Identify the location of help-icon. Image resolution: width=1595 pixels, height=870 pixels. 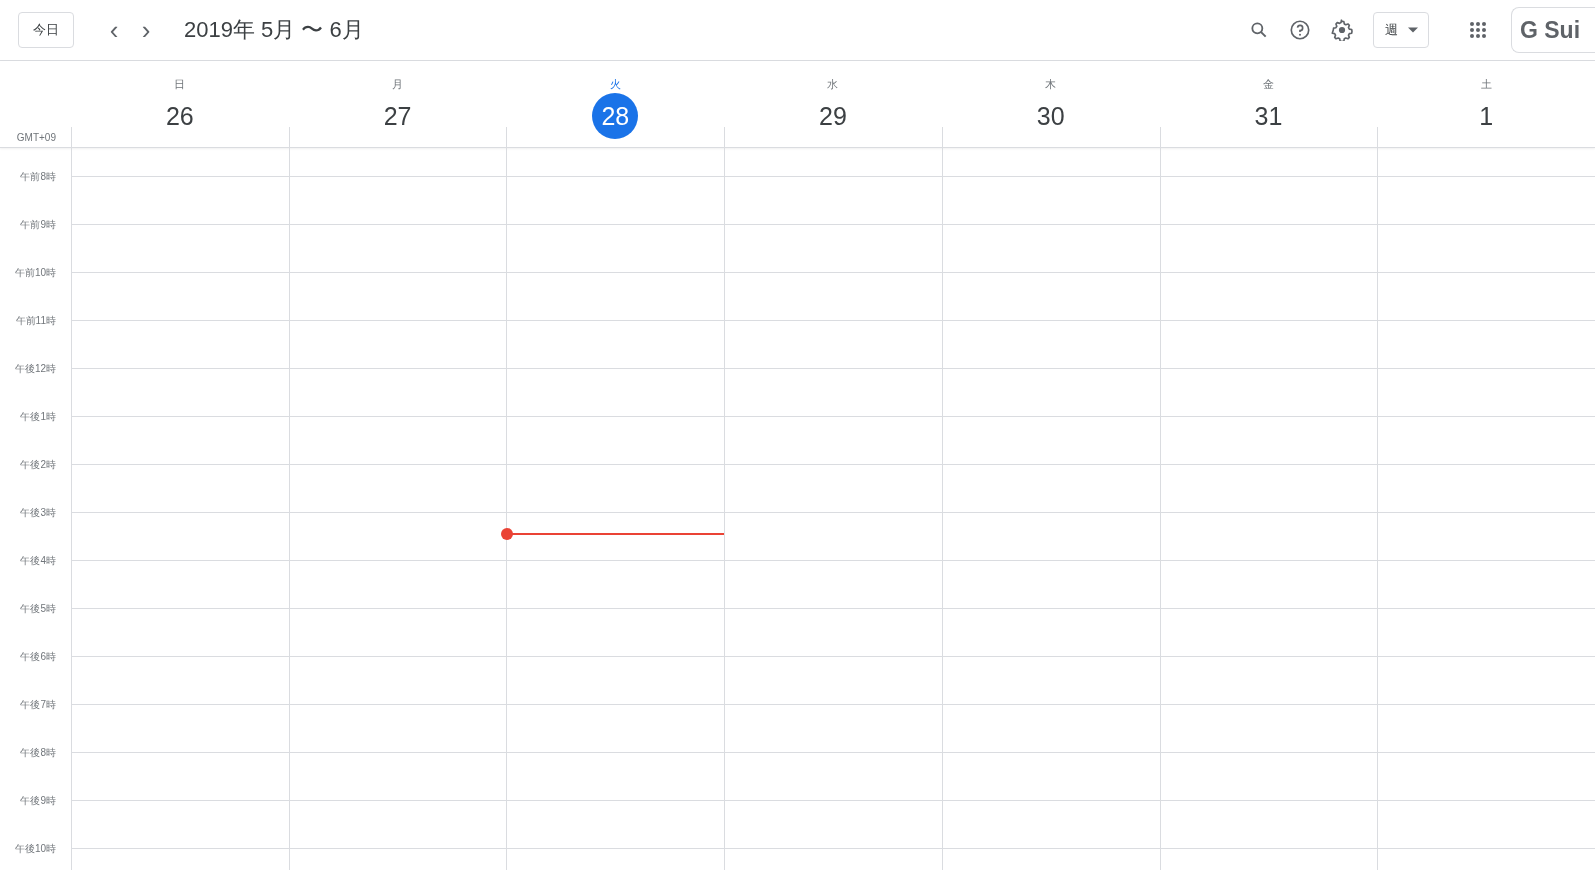
(1300, 30).